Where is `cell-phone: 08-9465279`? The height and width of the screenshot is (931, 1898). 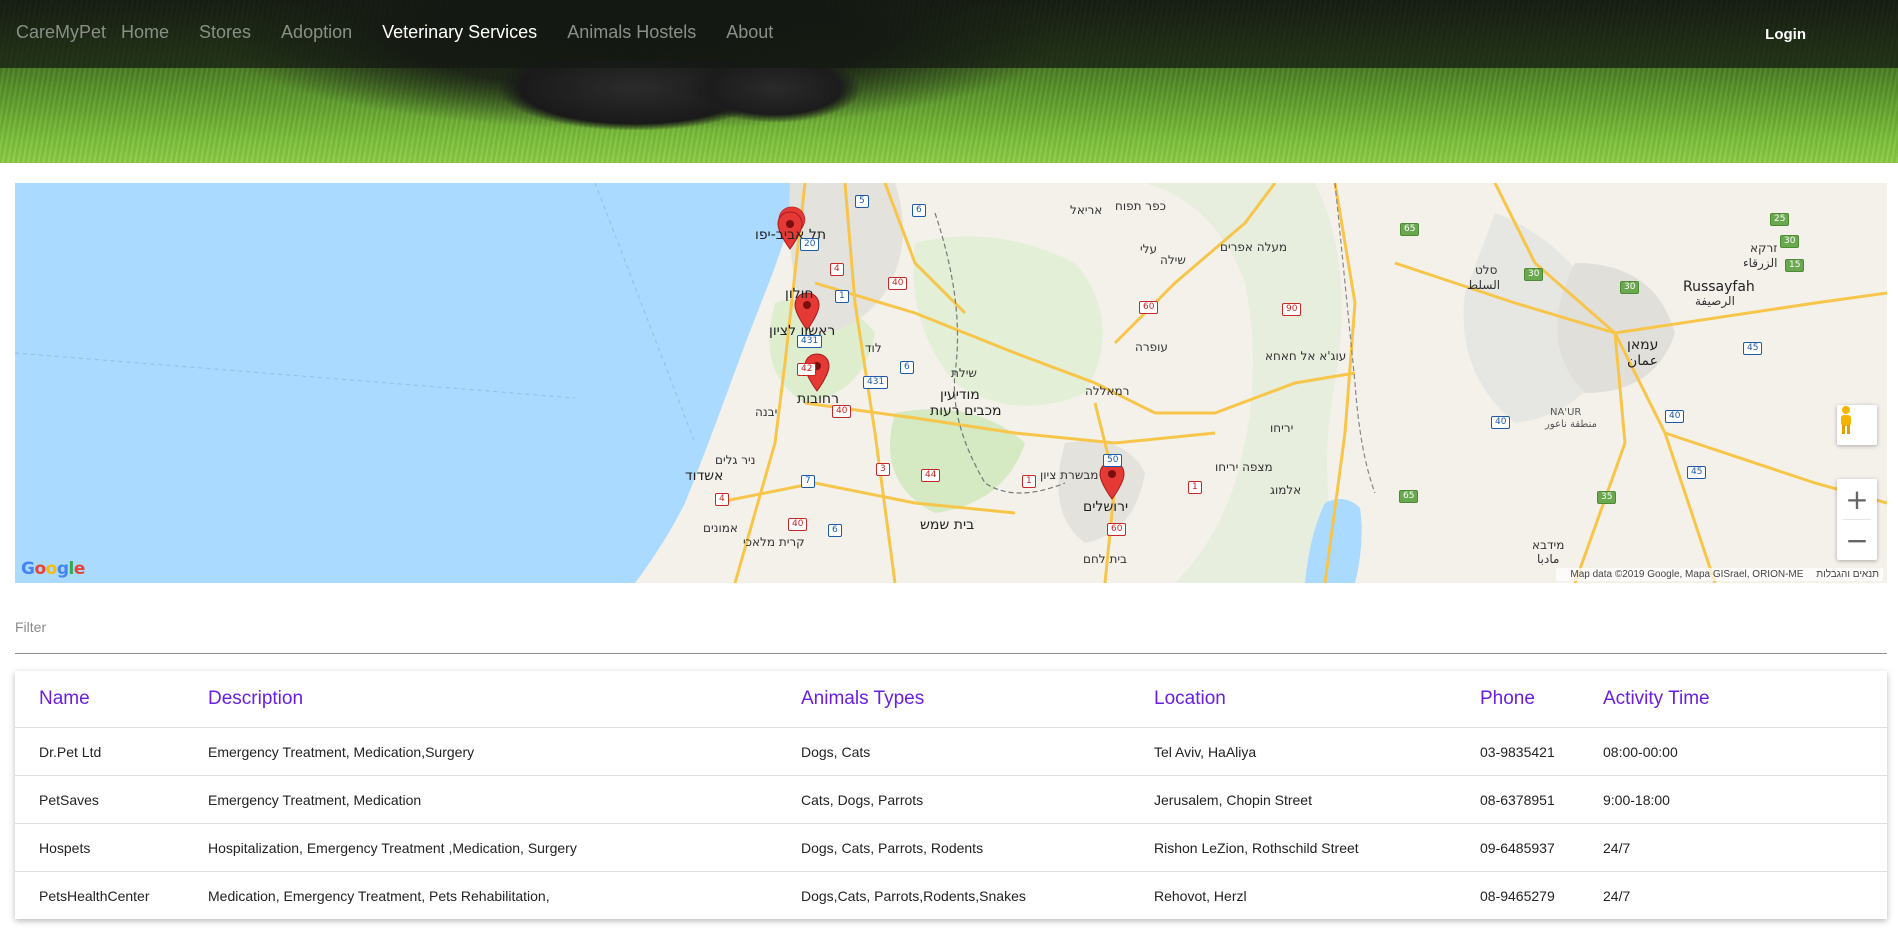 cell-phone: 08-9465279 is located at coordinates (1517, 895).